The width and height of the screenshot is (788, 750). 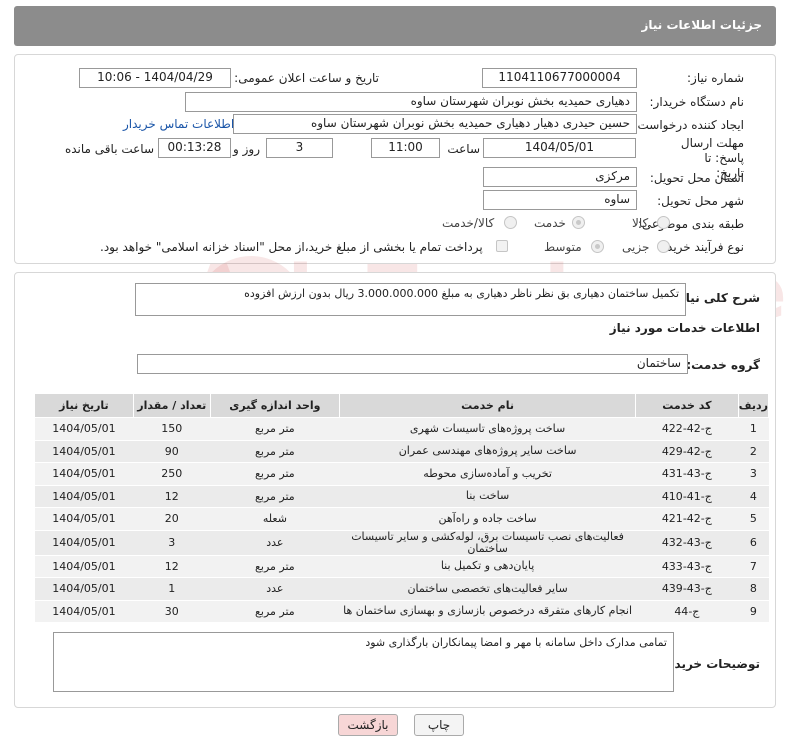 What do you see at coordinates (463, 149) in the screenshot?
I see `deadline-time-label: ساعت` at bounding box center [463, 149].